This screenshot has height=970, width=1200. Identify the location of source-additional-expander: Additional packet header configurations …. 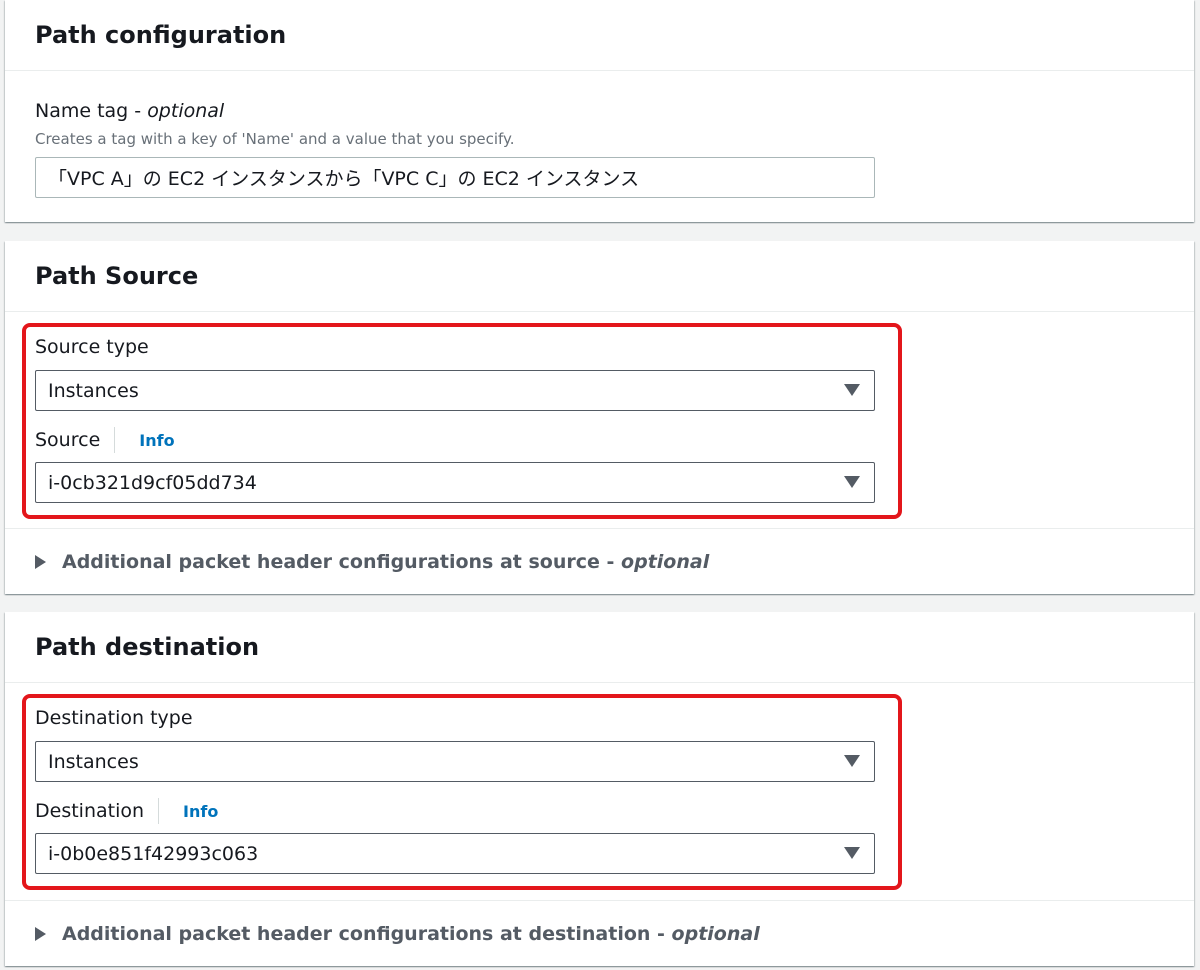
(599, 561).